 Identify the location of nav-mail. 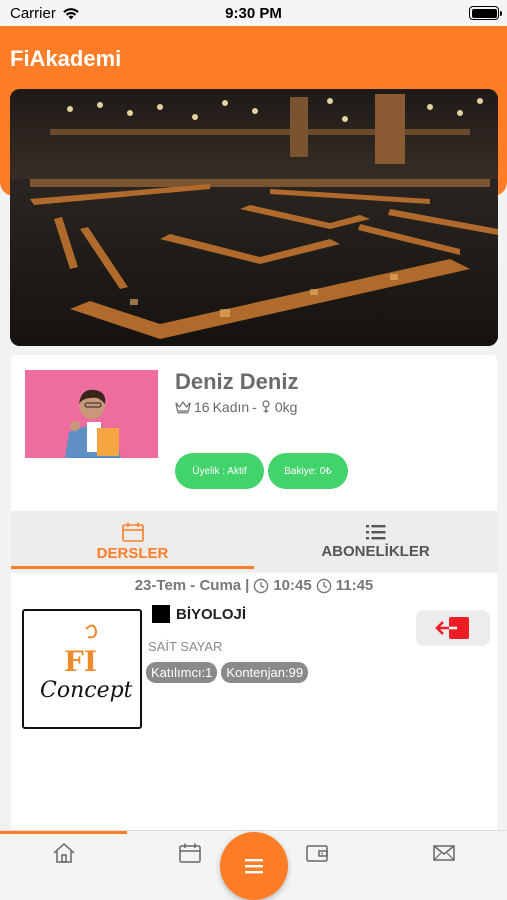
(444, 853).